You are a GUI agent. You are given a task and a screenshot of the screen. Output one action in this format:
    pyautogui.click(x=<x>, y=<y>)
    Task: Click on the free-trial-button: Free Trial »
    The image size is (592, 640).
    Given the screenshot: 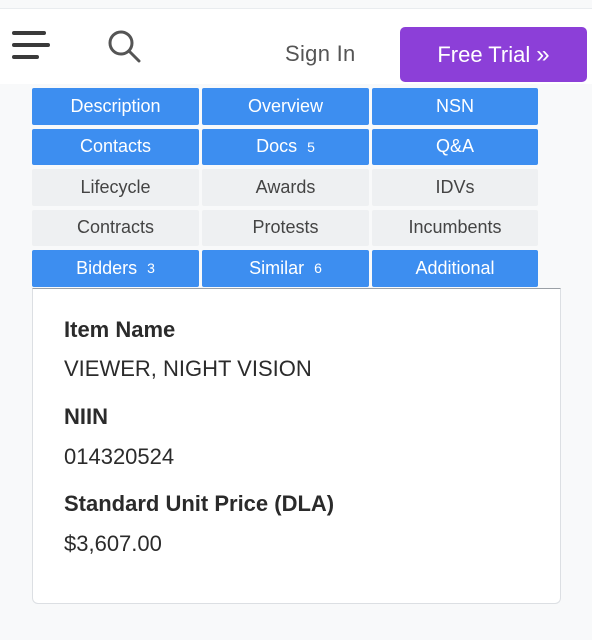 What is the action you would take?
    pyautogui.click(x=493, y=54)
    